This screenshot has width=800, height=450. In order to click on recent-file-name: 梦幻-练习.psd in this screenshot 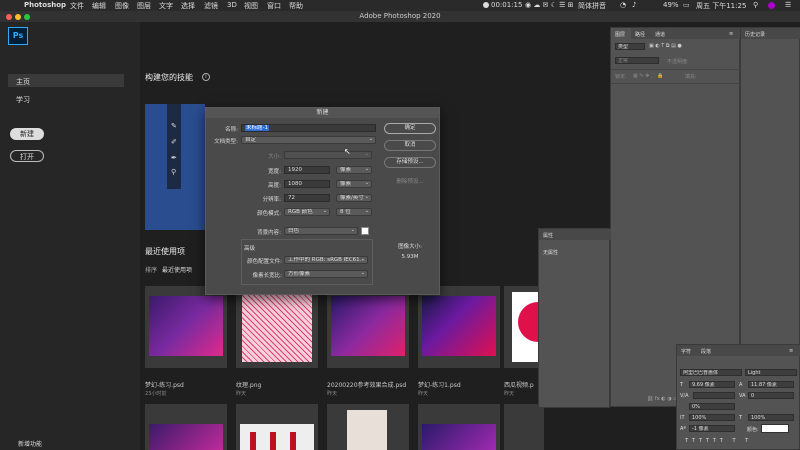, I will do `click(164, 384)`.